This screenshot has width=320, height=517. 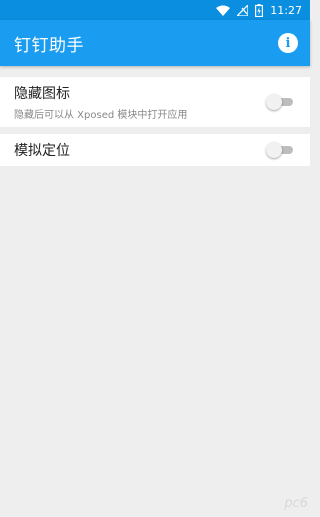 What do you see at coordinates (155, 102) in the screenshot?
I see `setting-hide-icon: 隐藏图标 隐藏后可以从 Xposed 模块中打开应用` at bounding box center [155, 102].